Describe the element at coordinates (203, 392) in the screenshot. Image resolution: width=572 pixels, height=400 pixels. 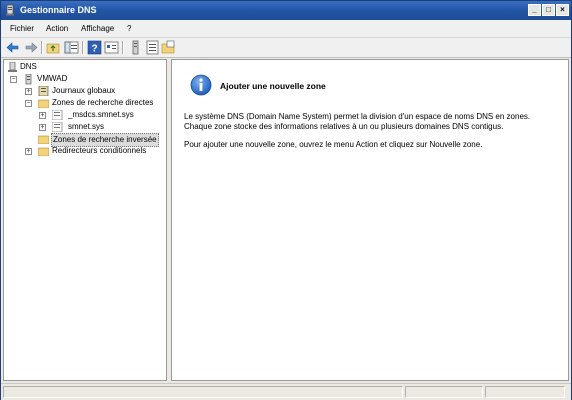
I see `status-cell-main` at that location.